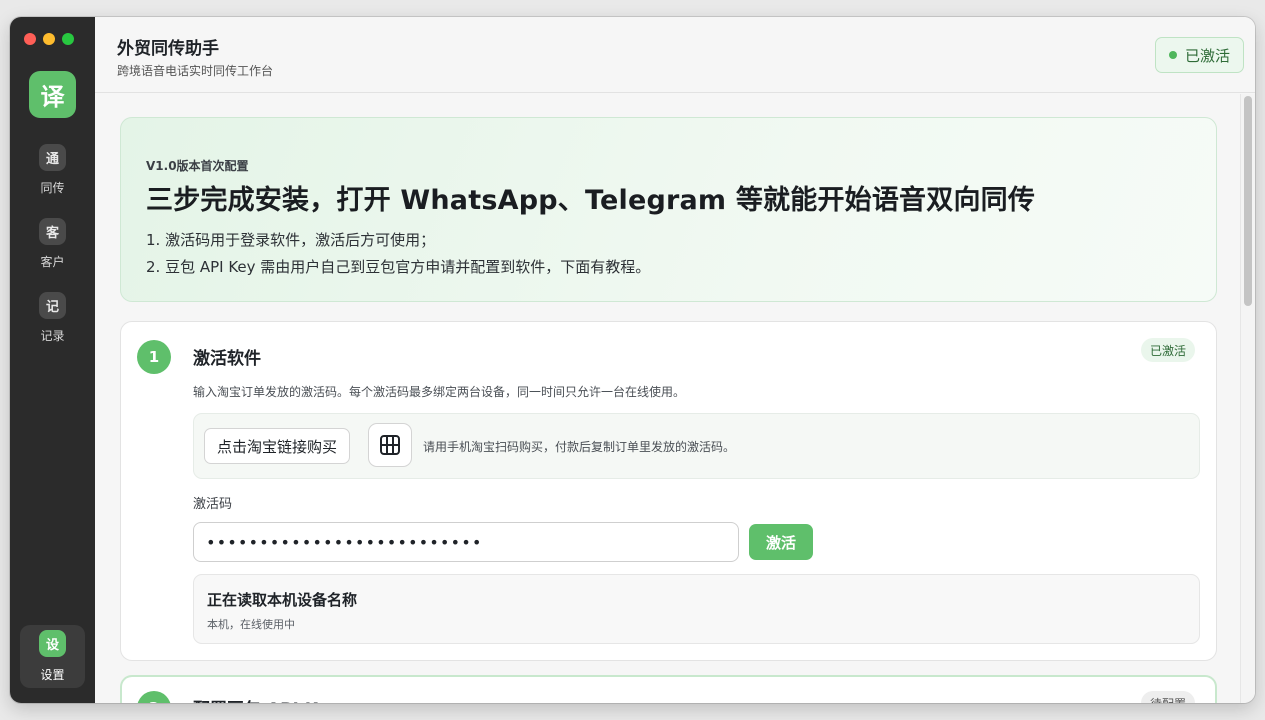 The height and width of the screenshot is (720, 1265). Describe the element at coordinates (579, 447) in the screenshot. I see `purchase-hint: 请用手机淘宝扫码购买，付款后复制订单里发放的激活码。` at that location.